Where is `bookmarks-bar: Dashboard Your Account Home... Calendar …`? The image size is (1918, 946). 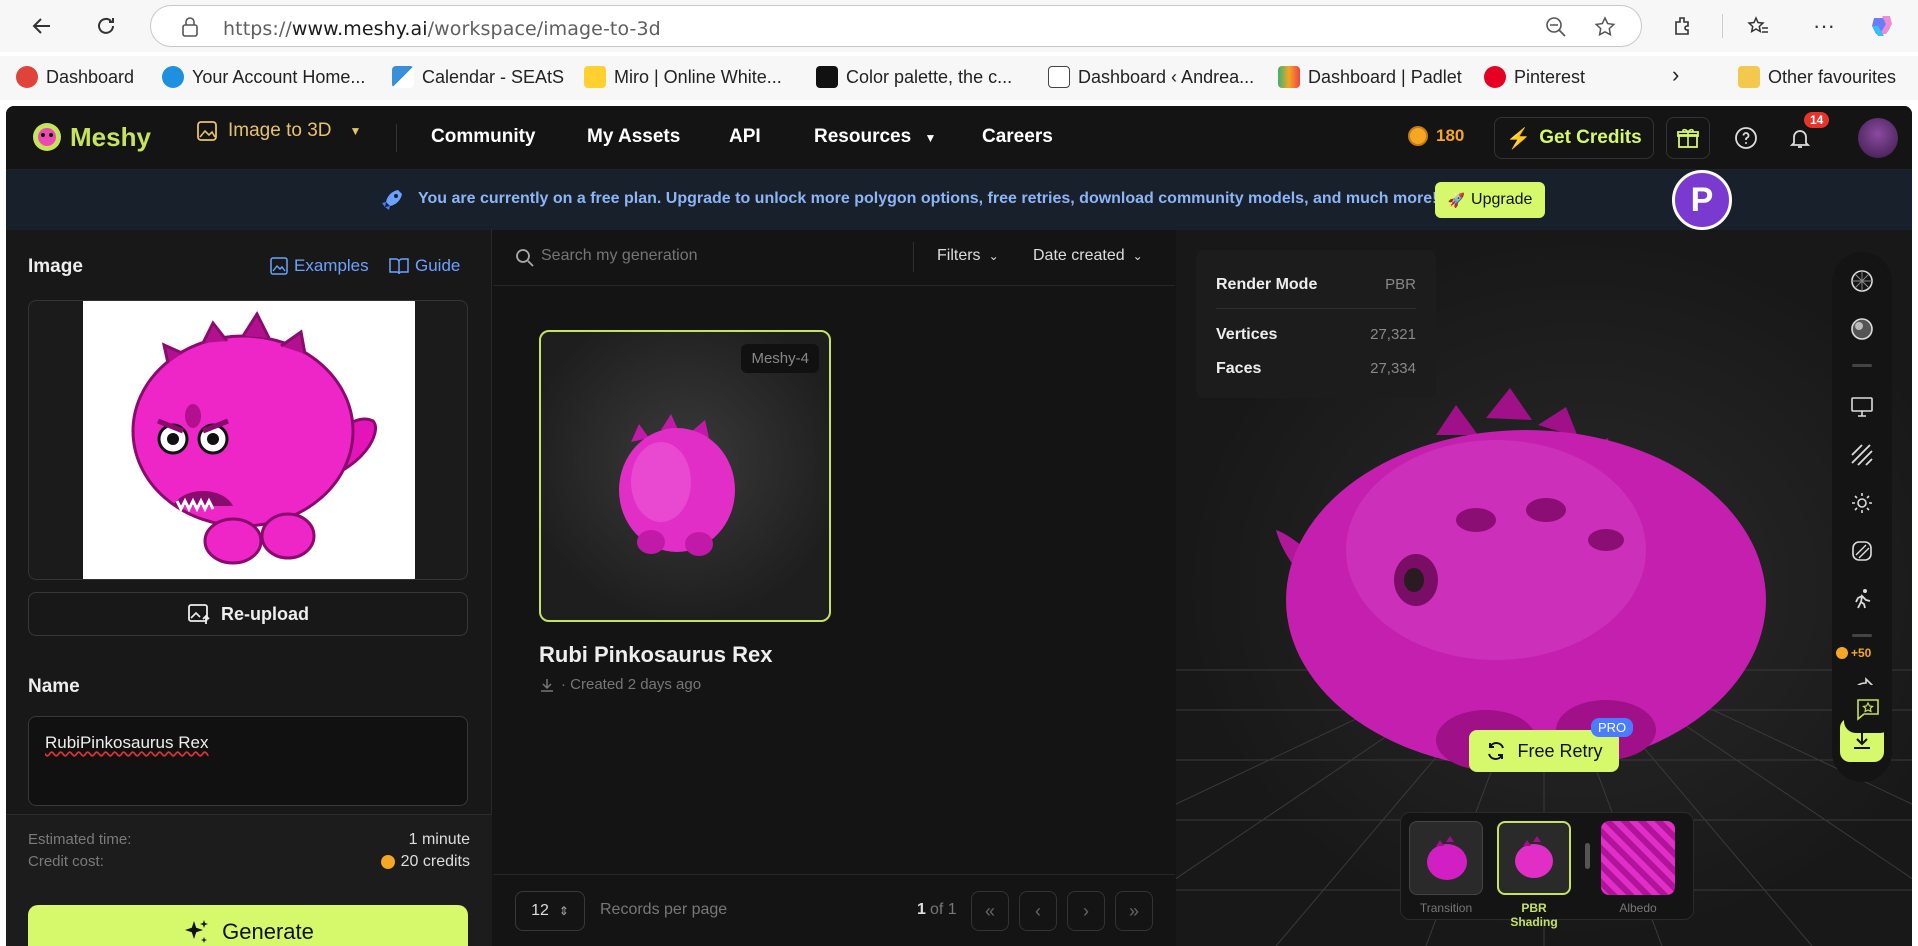
bookmarks-bar: Dashboard Your Account Home... Calendar … is located at coordinates (959, 78).